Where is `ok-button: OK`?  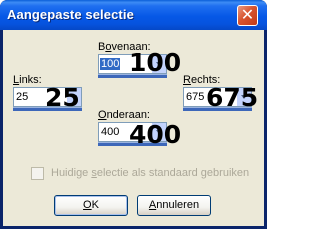
ok-button: OK is located at coordinates (91, 205).